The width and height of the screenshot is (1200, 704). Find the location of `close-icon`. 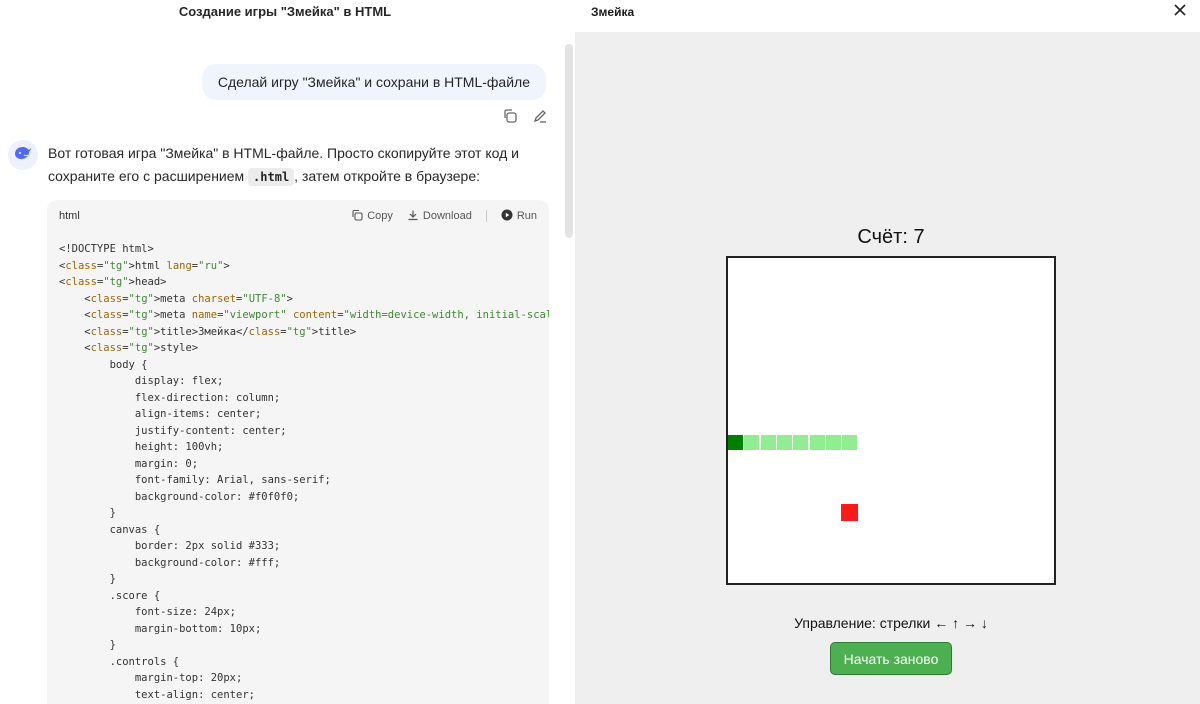

close-icon is located at coordinates (1180, 12).